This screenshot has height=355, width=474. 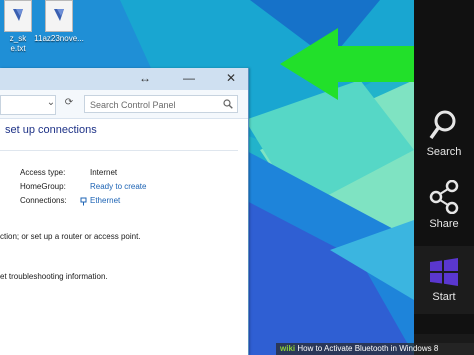 What do you see at coordinates (43, 172) in the screenshot?
I see `access-type-label: Access type:` at bounding box center [43, 172].